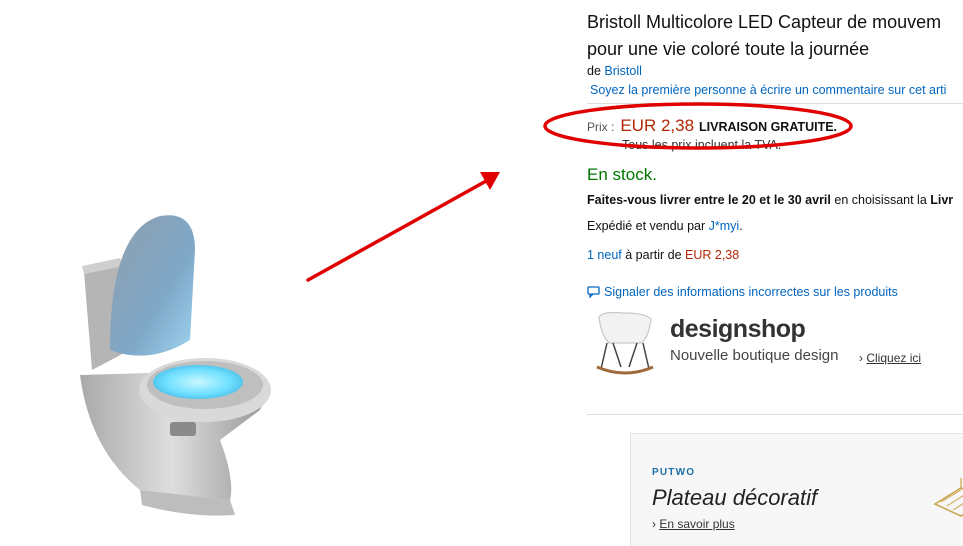 This screenshot has height=546, width=963. I want to click on report-comment-icon, so click(593, 292).